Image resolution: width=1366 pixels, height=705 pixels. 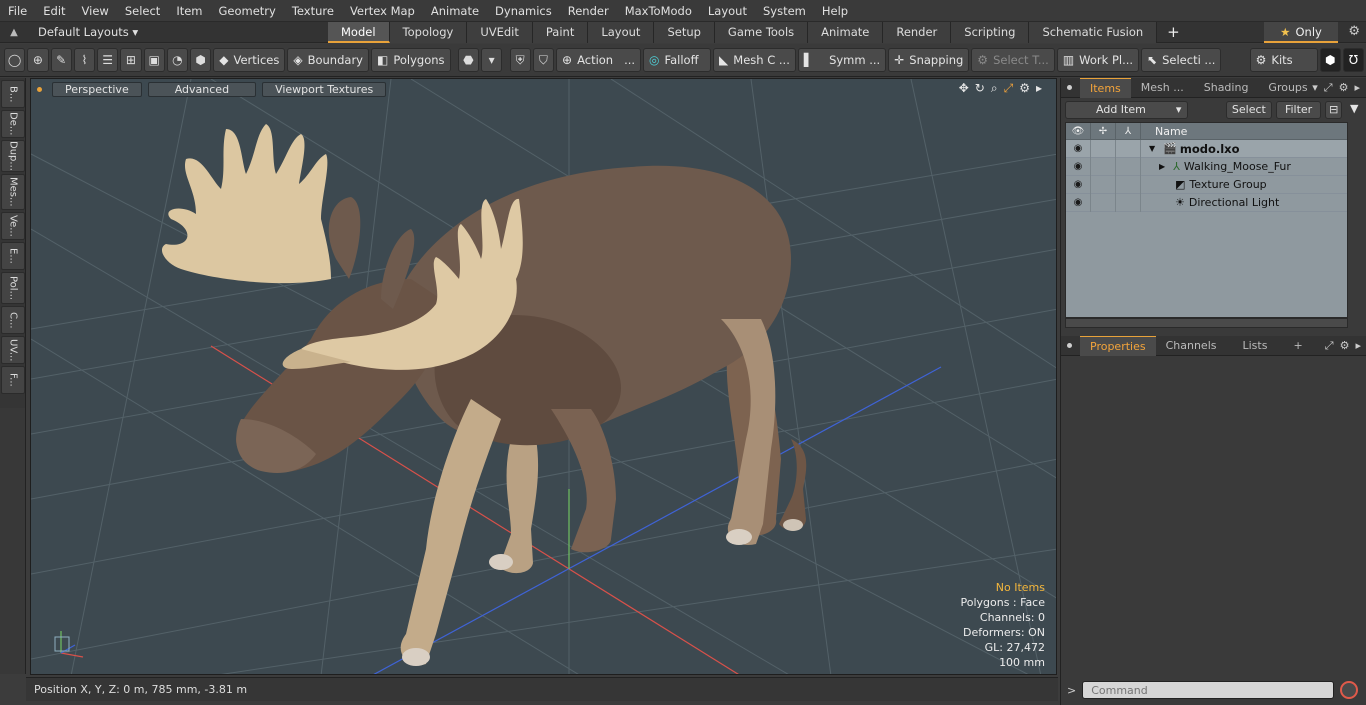 What do you see at coordinates (684, 32) in the screenshot?
I see `tab-setup: Setup` at bounding box center [684, 32].